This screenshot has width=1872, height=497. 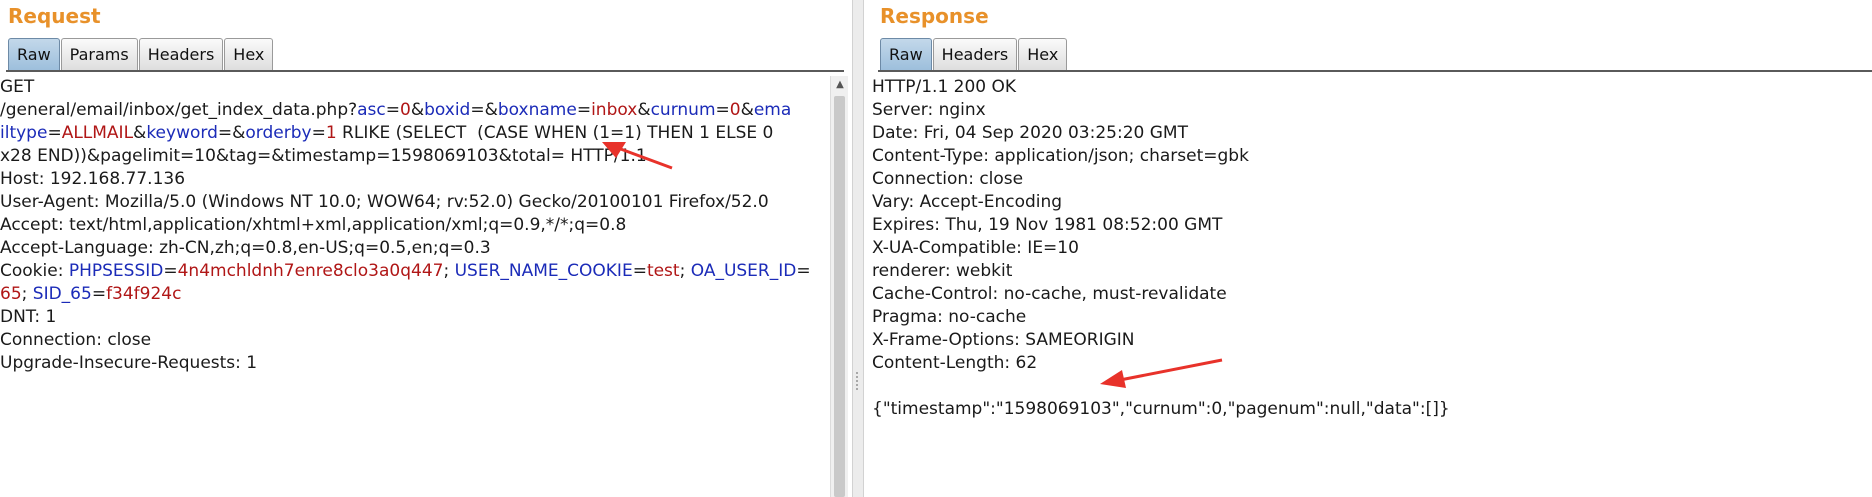 What do you see at coordinates (414, 87) in the screenshot?
I see `request-line: GET` at bounding box center [414, 87].